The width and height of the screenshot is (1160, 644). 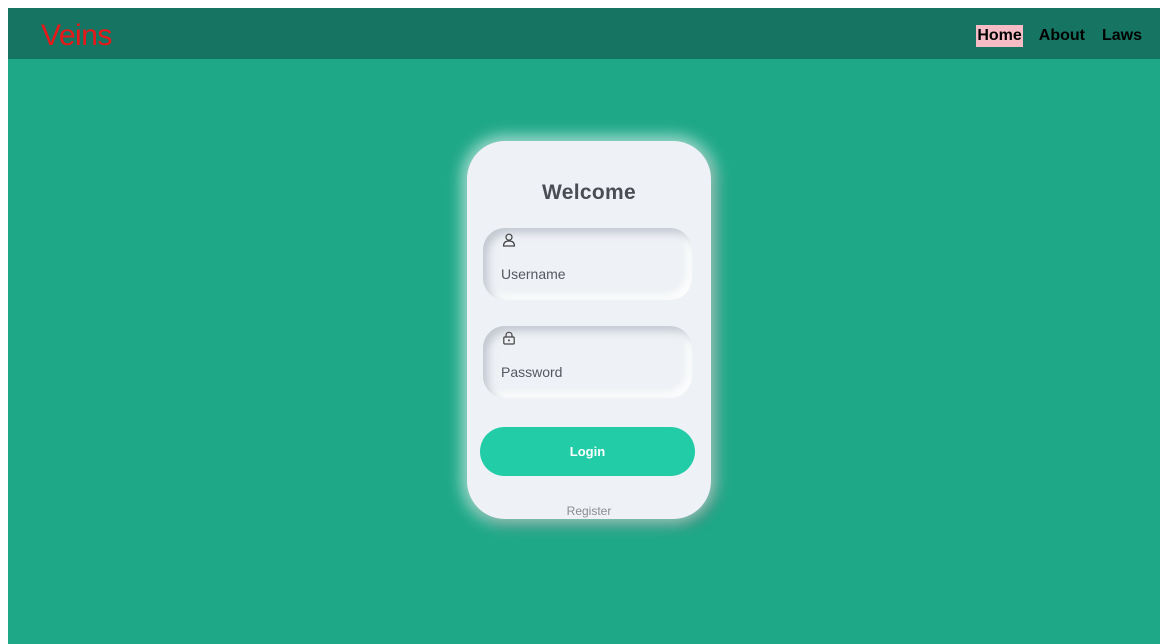 What do you see at coordinates (509, 338) in the screenshot?
I see `lock-icon` at bounding box center [509, 338].